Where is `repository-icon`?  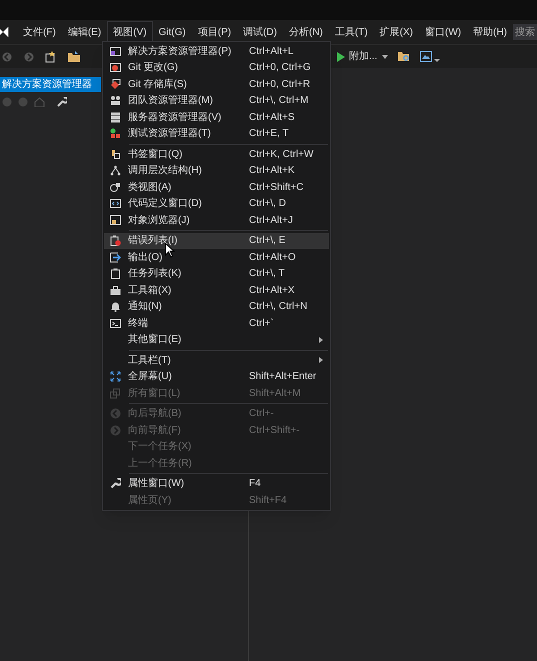 repository-icon is located at coordinates (115, 84).